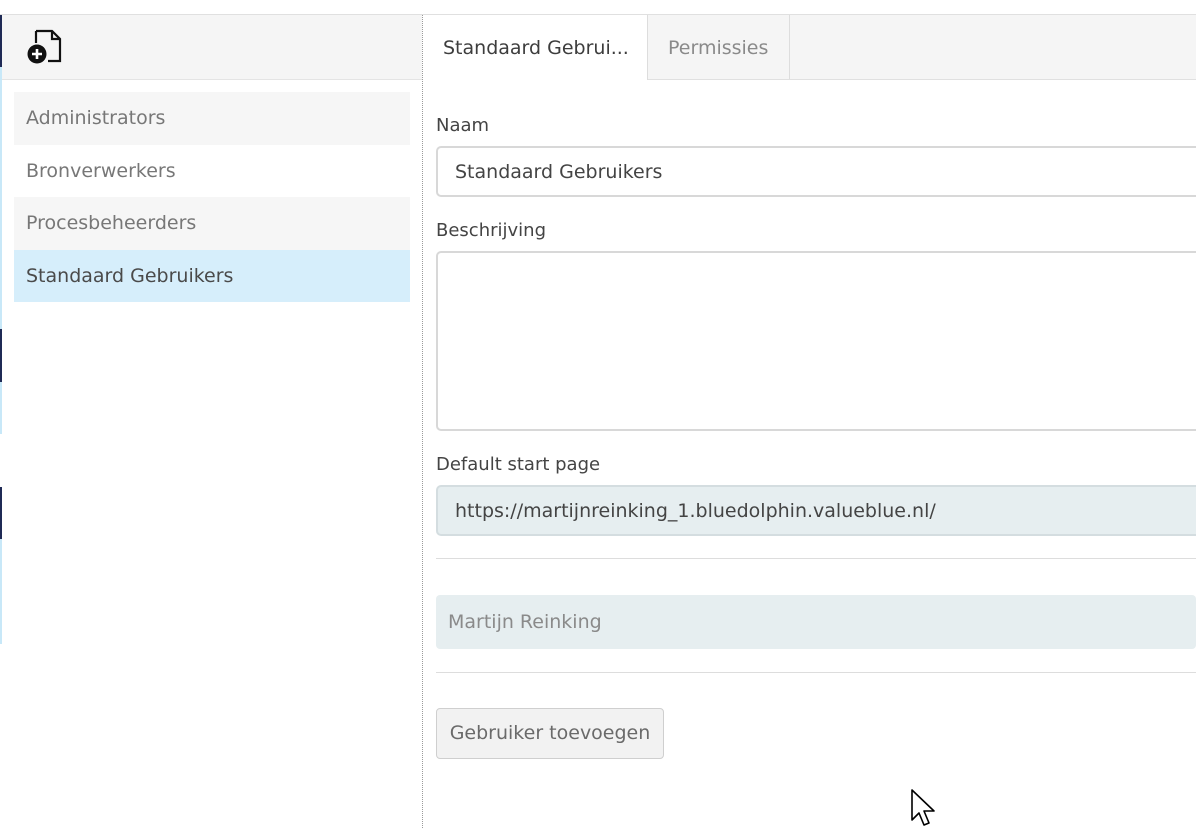 Image resolution: width=1196 pixels, height=828 pixels. What do you see at coordinates (212, 171) in the screenshot?
I see `group-item-bronverwerkers: Bronverwerkers` at bounding box center [212, 171].